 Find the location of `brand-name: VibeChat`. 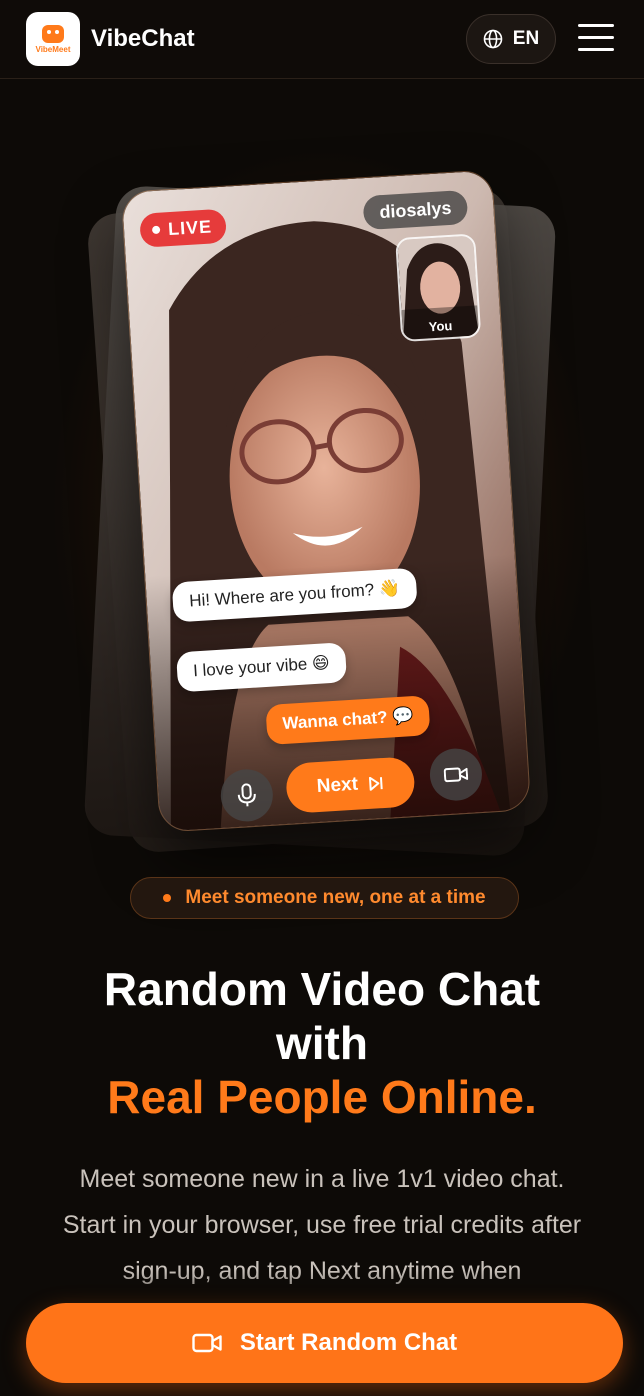

brand-name: VibeChat is located at coordinates (143, 38).